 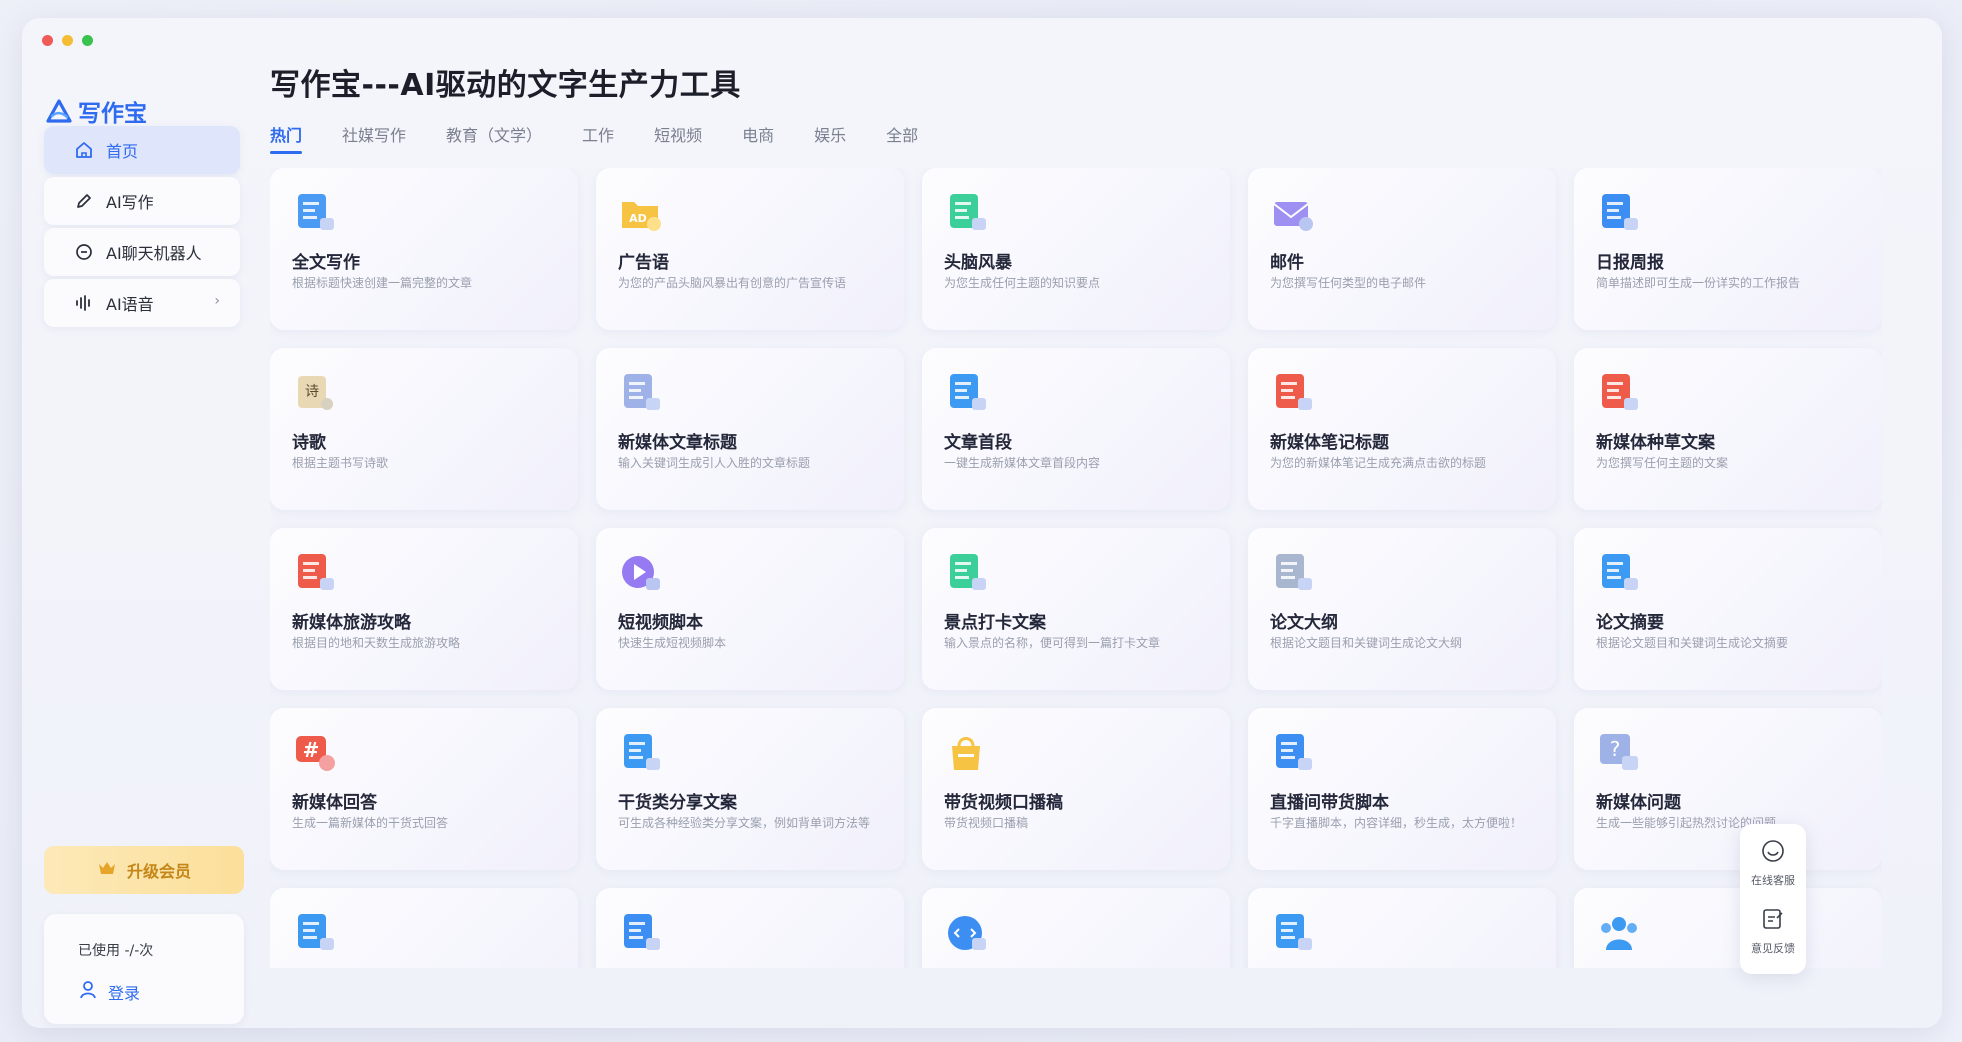 I want to click on tool-card: 日报周报简单描述即可生成一份详实的工作报告, so click(x=1728, y=249).